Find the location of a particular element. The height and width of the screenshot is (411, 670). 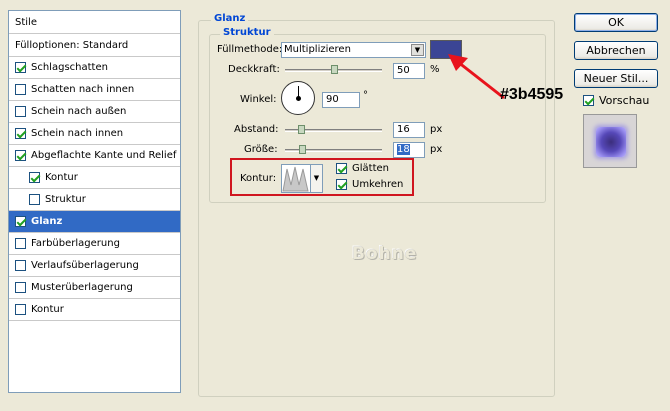

style-item-texture: Struktur is located at coordinates (94, 200).